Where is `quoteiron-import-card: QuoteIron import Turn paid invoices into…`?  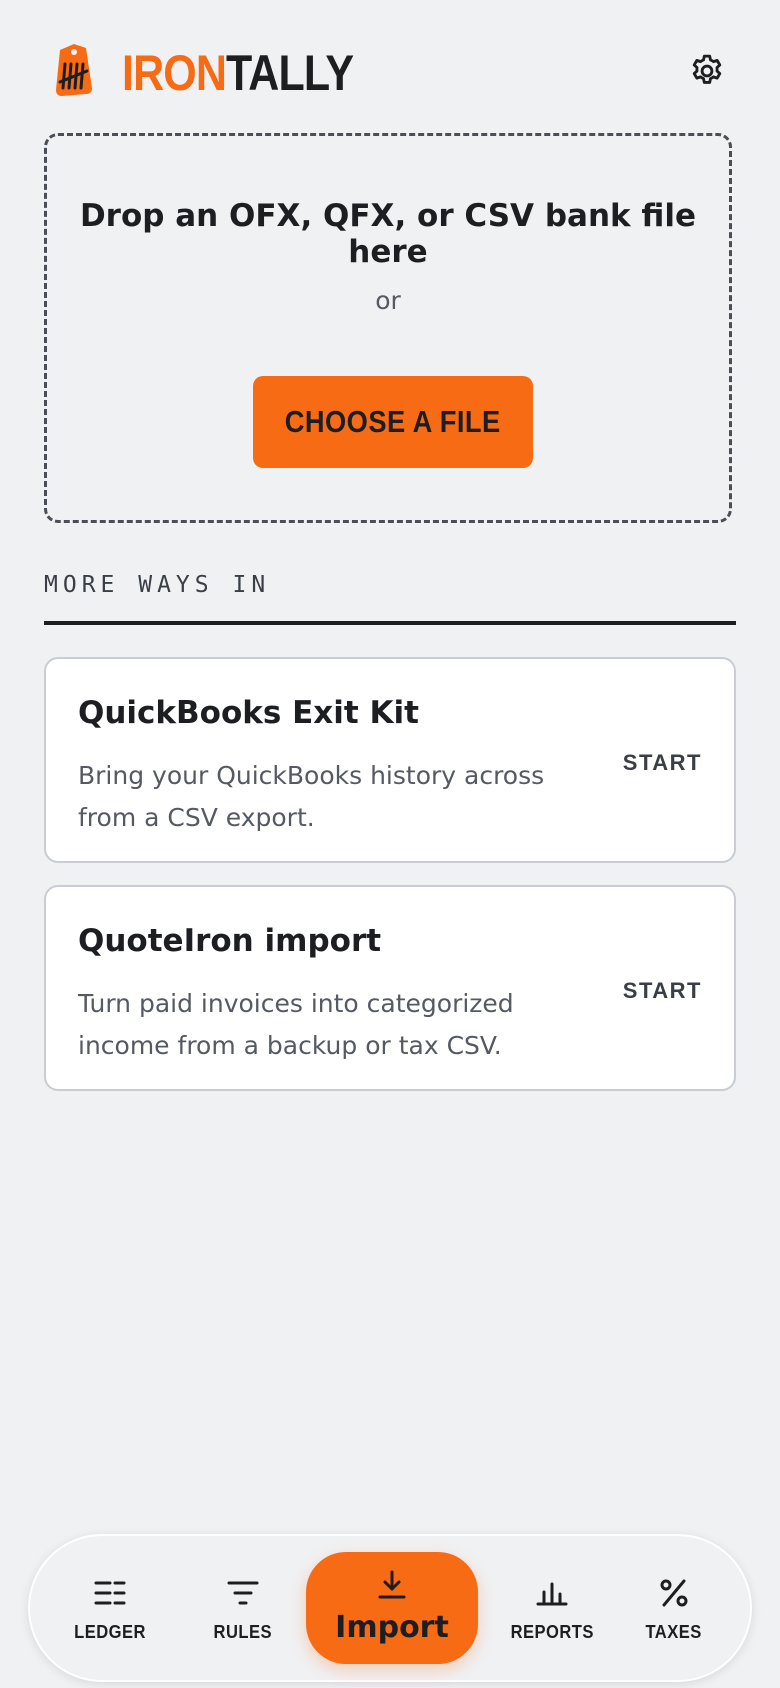 quoteiron-import-card: QuoteIron import Turn paid invoices into… is located at coordinates (390, 988).